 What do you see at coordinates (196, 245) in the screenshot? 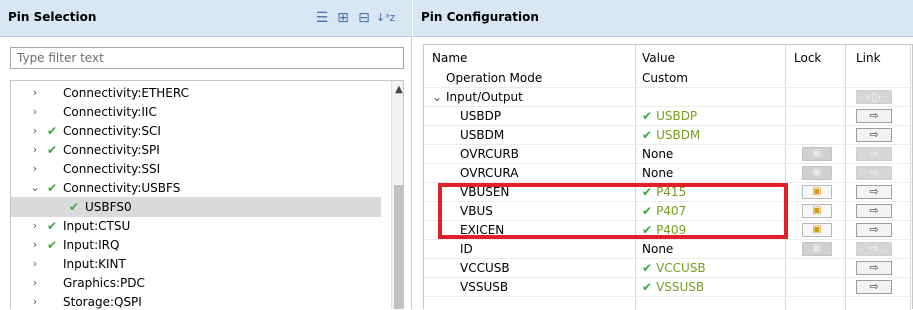
I see `tree-item: › ✔ Input:IRQ` at bounding box center [196, 245].